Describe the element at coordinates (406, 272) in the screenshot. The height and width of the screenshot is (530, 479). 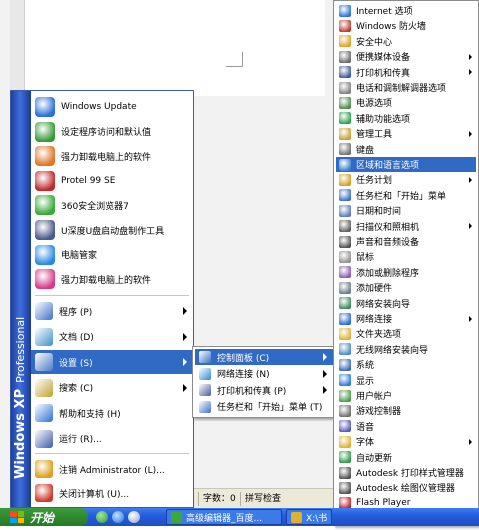
I see `control-panel-item: 添加或删除程序` at that location.